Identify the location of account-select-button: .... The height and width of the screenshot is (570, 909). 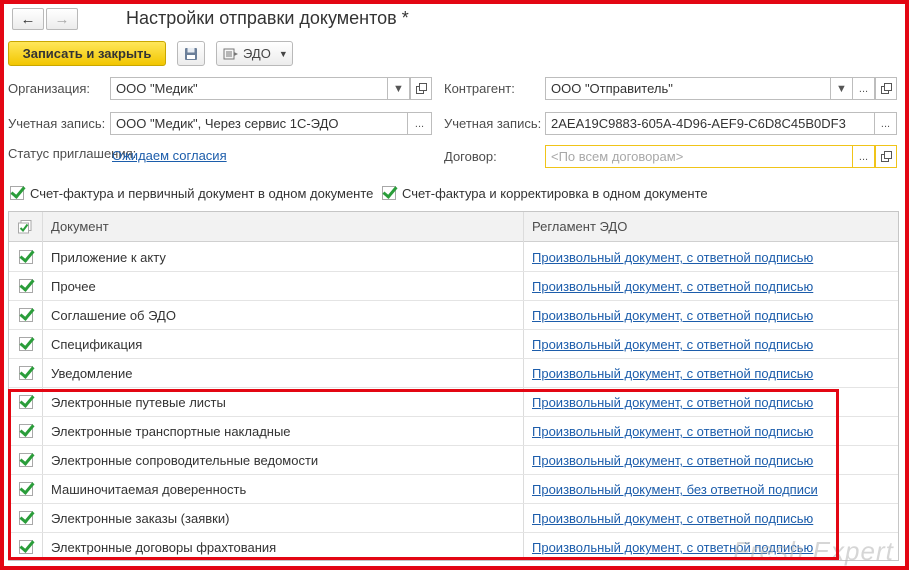
(420, 123).